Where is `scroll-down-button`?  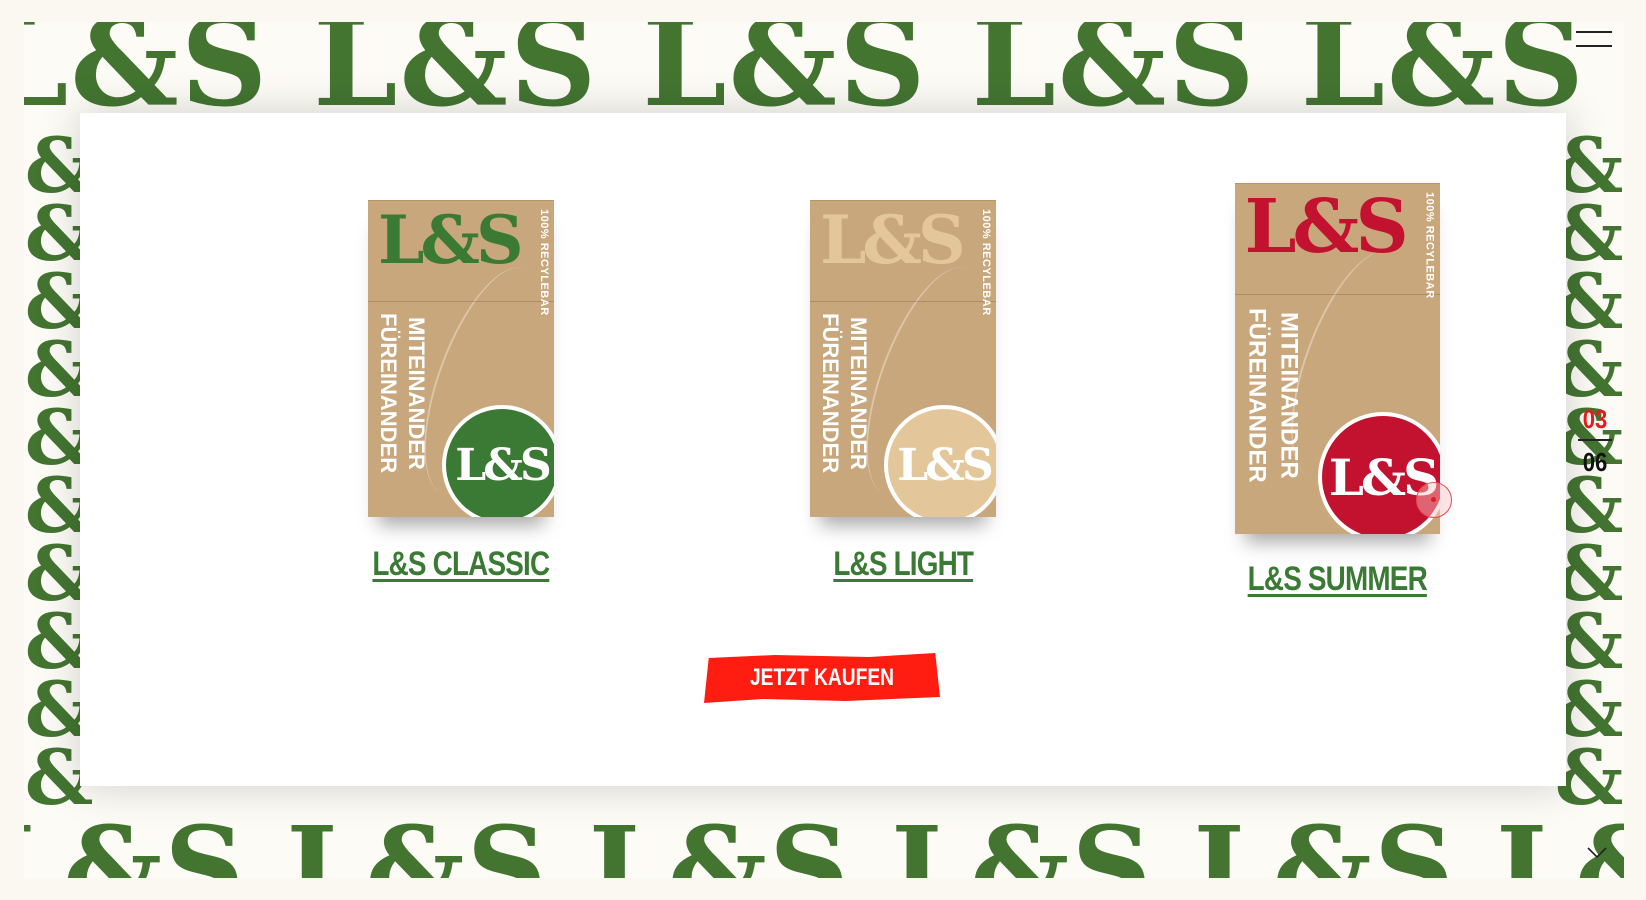
scroll-down-button is located at coordinates (1597, 853).